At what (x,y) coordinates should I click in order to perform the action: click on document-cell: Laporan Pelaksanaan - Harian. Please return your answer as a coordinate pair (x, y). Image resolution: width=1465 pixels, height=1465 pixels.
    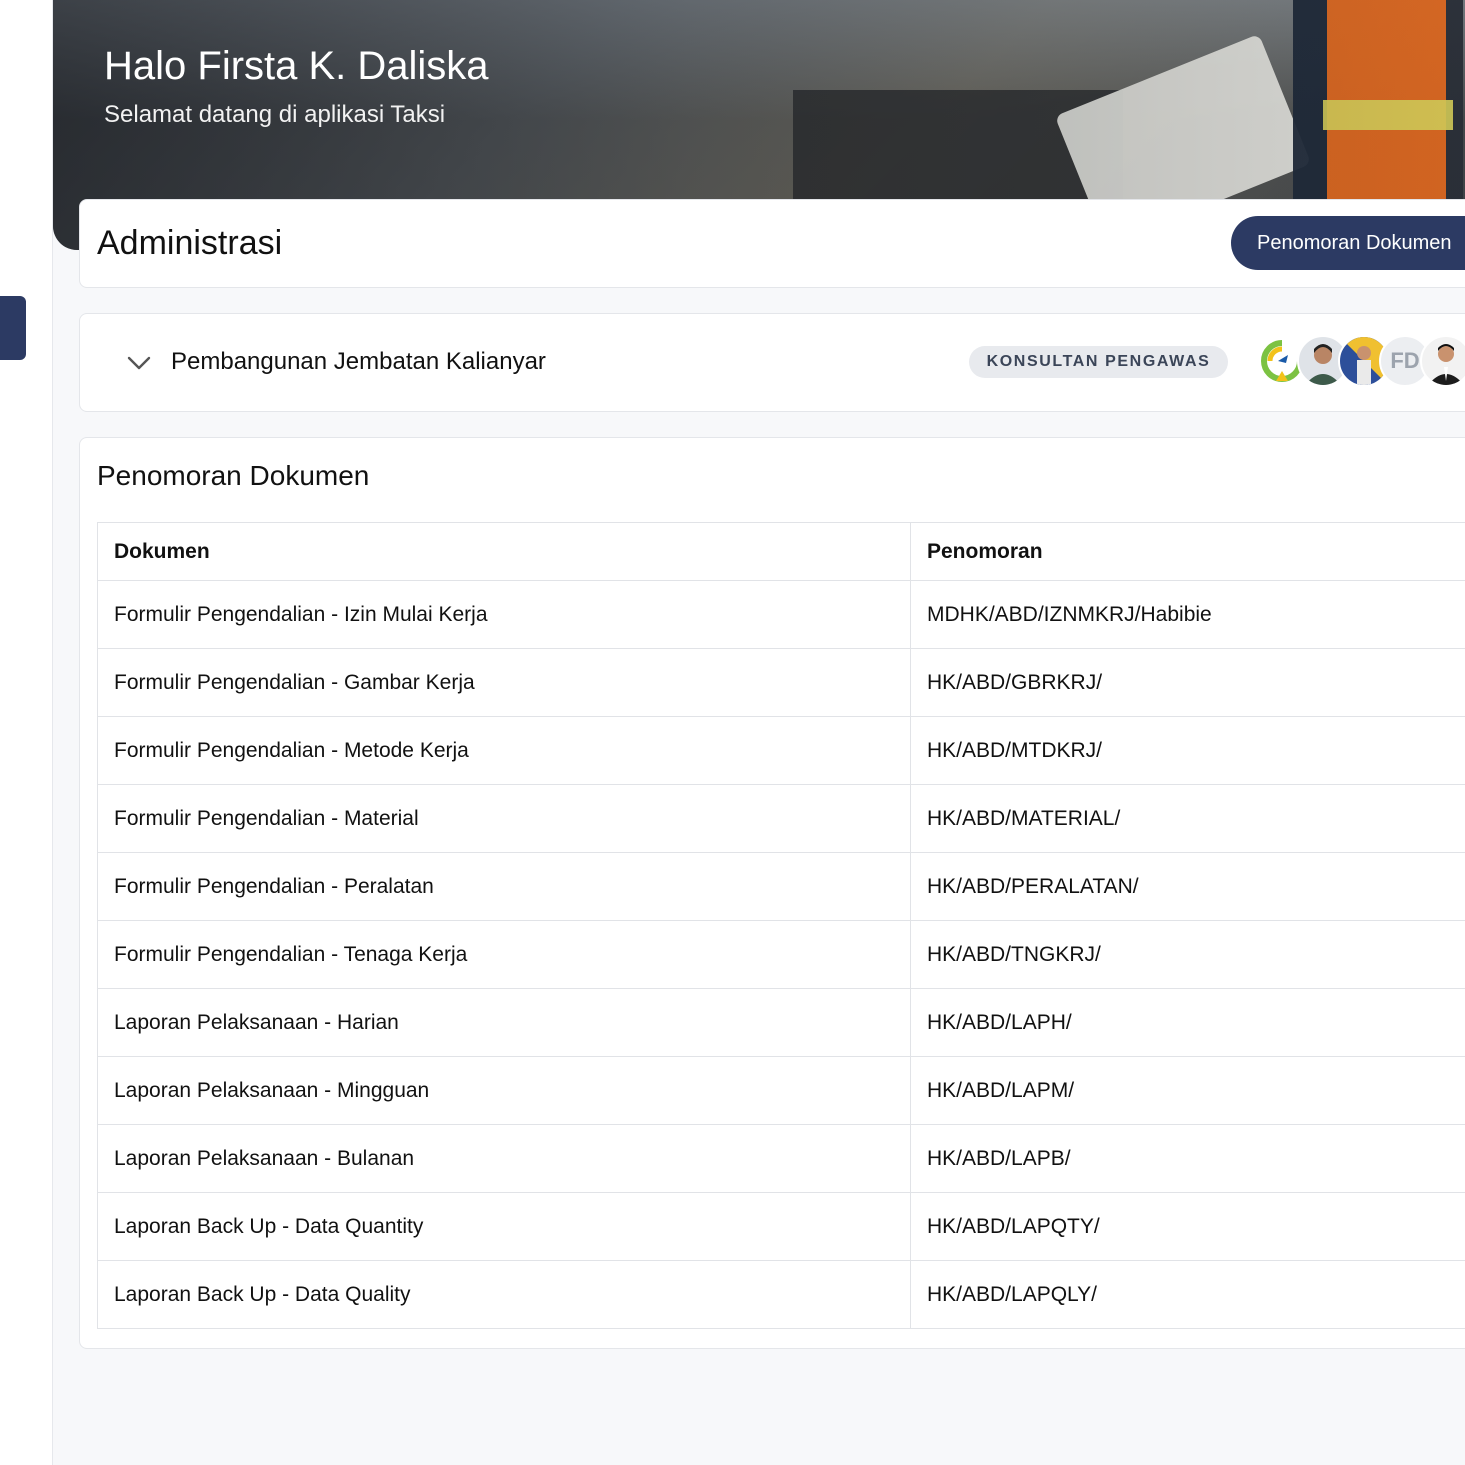
    Looking at the image, I should click on (504, 1022).